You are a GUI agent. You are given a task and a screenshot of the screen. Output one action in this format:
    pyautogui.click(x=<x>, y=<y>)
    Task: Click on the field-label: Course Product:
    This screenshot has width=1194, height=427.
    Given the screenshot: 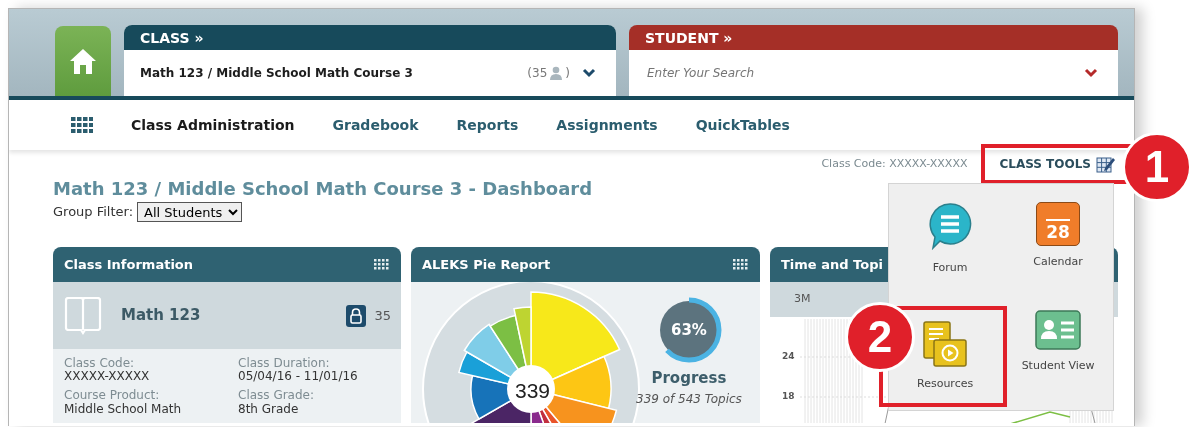 What is the action you would take?
    pyautogui.click(x=112, y=396)
    